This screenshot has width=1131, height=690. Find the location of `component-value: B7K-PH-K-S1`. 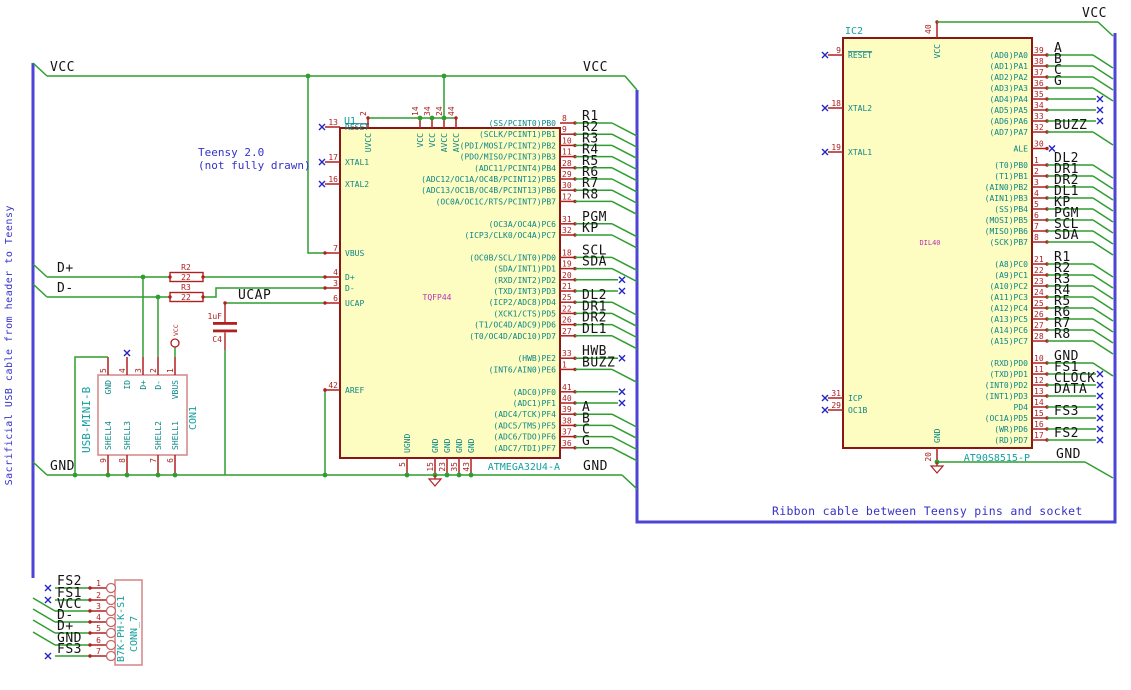

component-value: B7K-PH-K-S1 is located at coordinates (121, 629).